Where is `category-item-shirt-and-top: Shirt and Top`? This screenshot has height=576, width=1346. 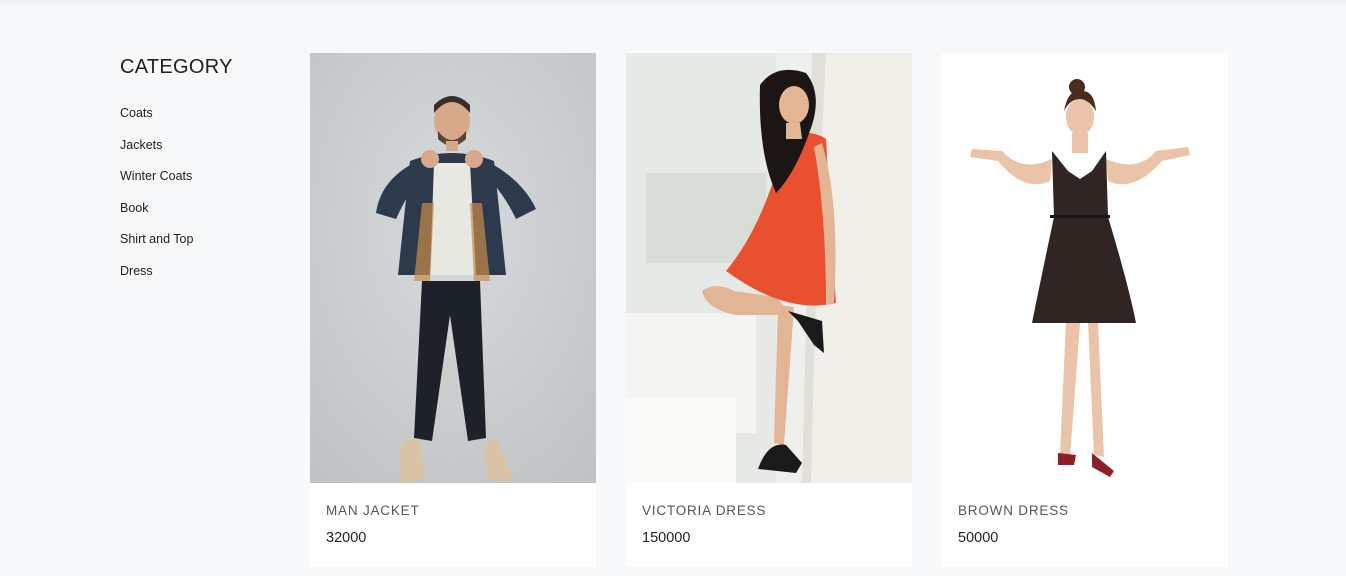 category-item-shirt-and-top: Shirt and Top is located at coordinates (205, 239).